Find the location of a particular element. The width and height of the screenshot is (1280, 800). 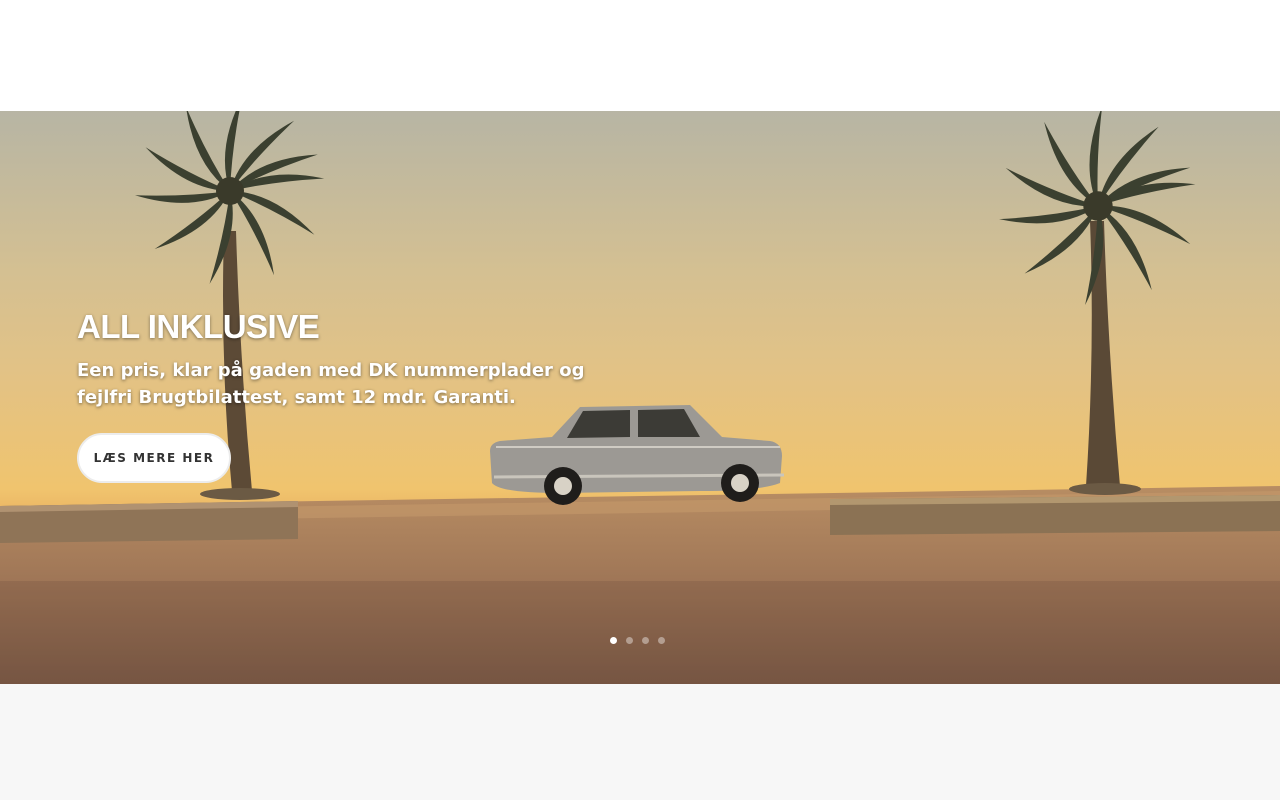

read-more-button: LÆS MERE HER is located at coordinates (154, 458).